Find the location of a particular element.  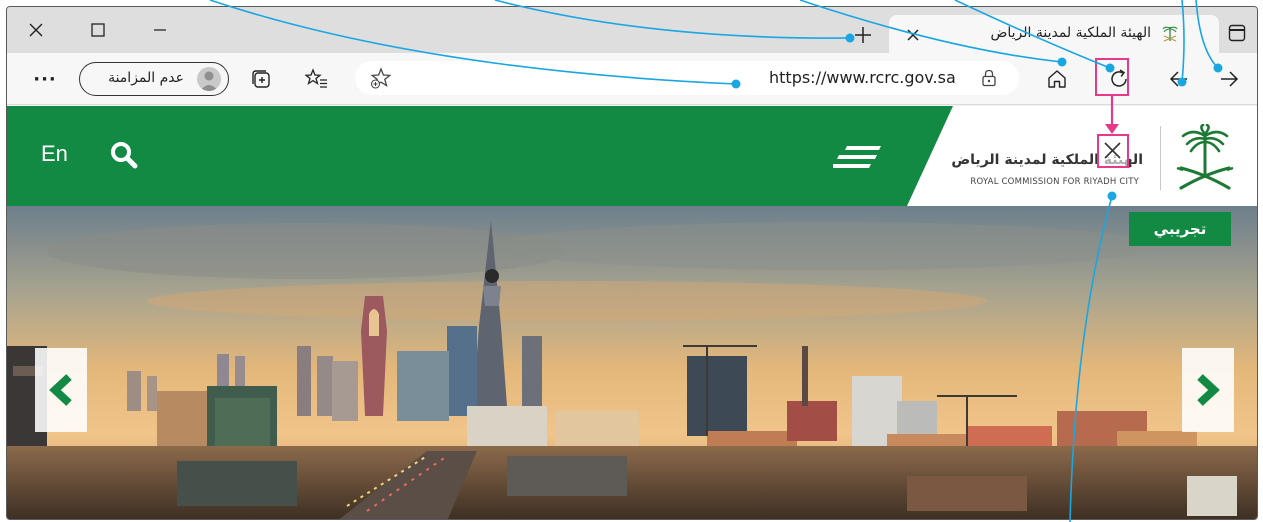

menu-icon is located at coordinates (858, 157).